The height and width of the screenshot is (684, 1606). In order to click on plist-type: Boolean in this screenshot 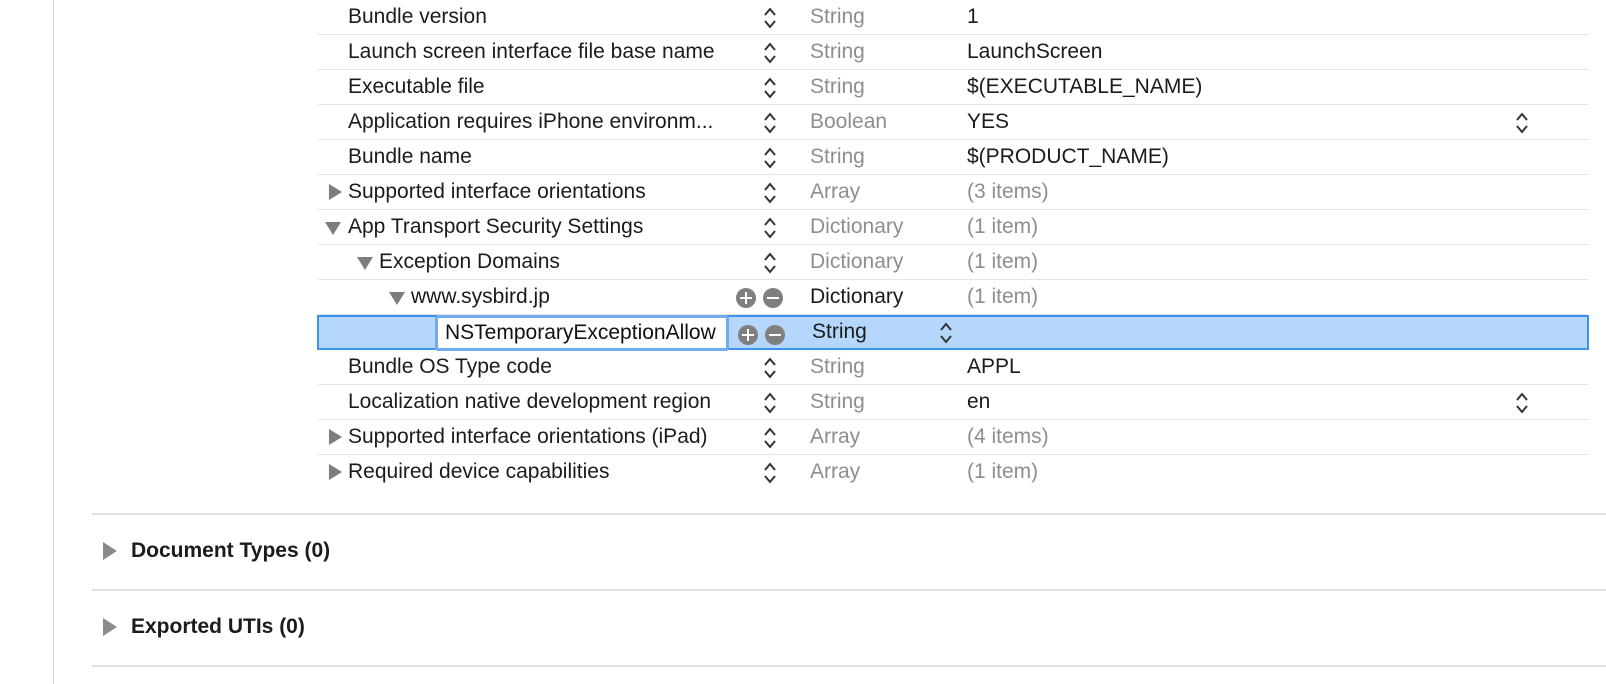, I will do `click(848, 122)`.